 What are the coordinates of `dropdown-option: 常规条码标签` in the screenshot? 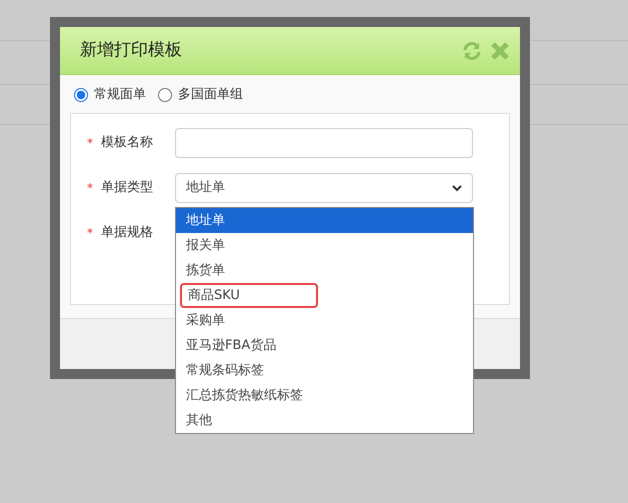 It's located at (324, 370).